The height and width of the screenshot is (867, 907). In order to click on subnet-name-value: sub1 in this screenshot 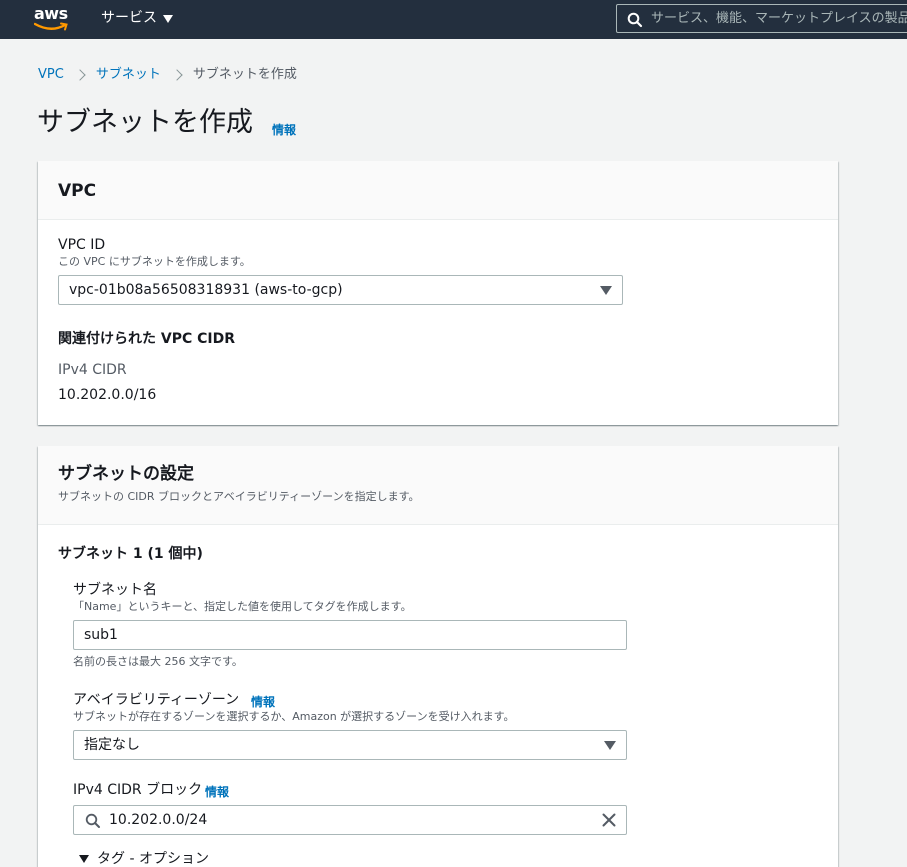, I will do `click(101, 635)`.